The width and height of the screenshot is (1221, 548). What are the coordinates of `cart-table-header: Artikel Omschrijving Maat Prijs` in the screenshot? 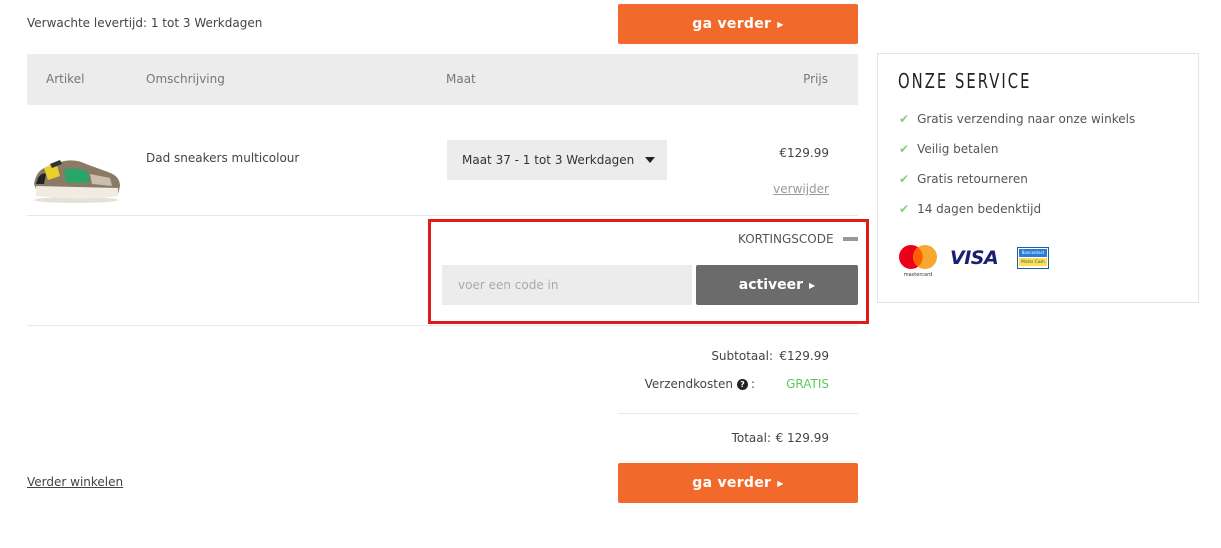 It's located at (442, 79).